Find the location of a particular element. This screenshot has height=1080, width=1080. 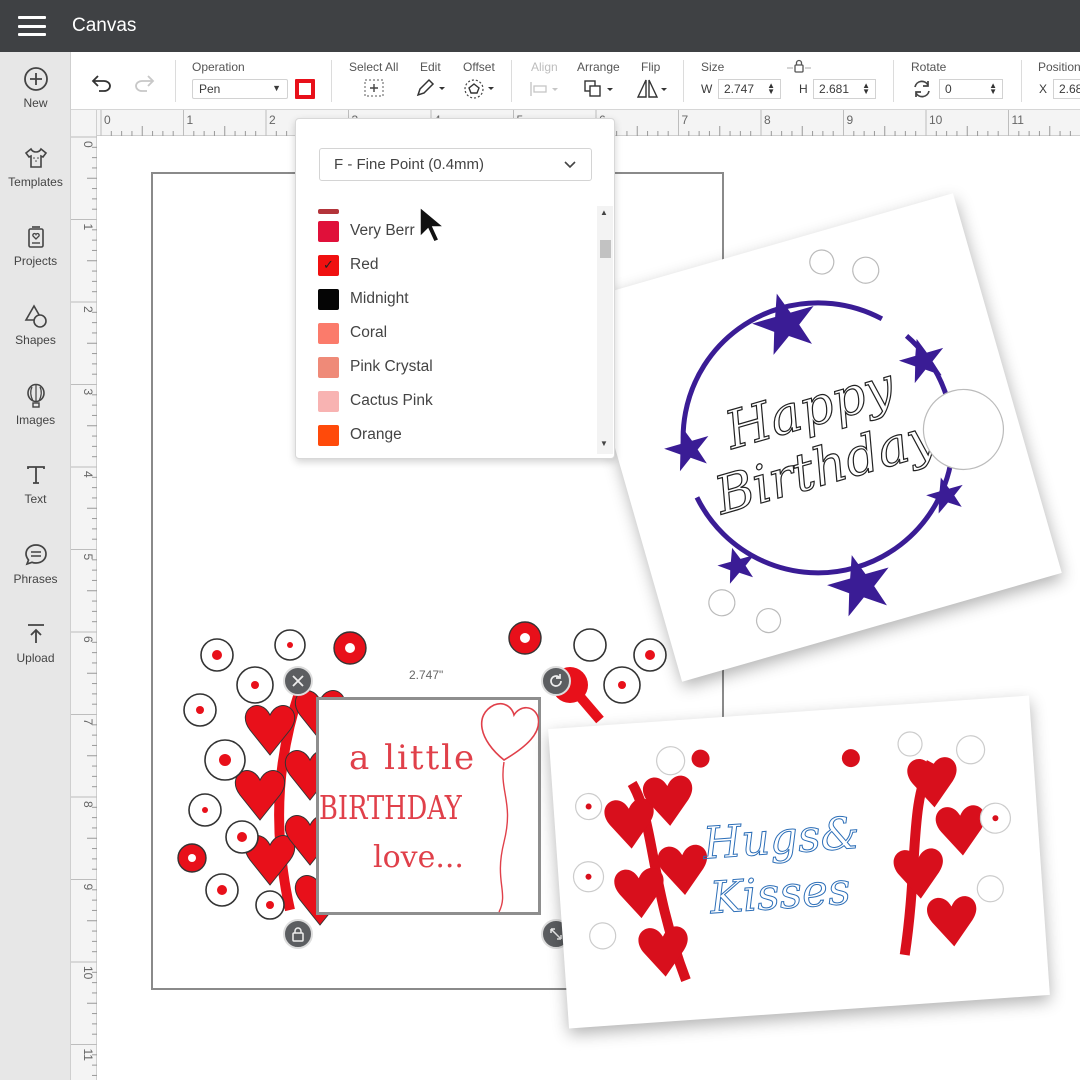

sidebar-item-text: Text is located at coordinates (35, 497).